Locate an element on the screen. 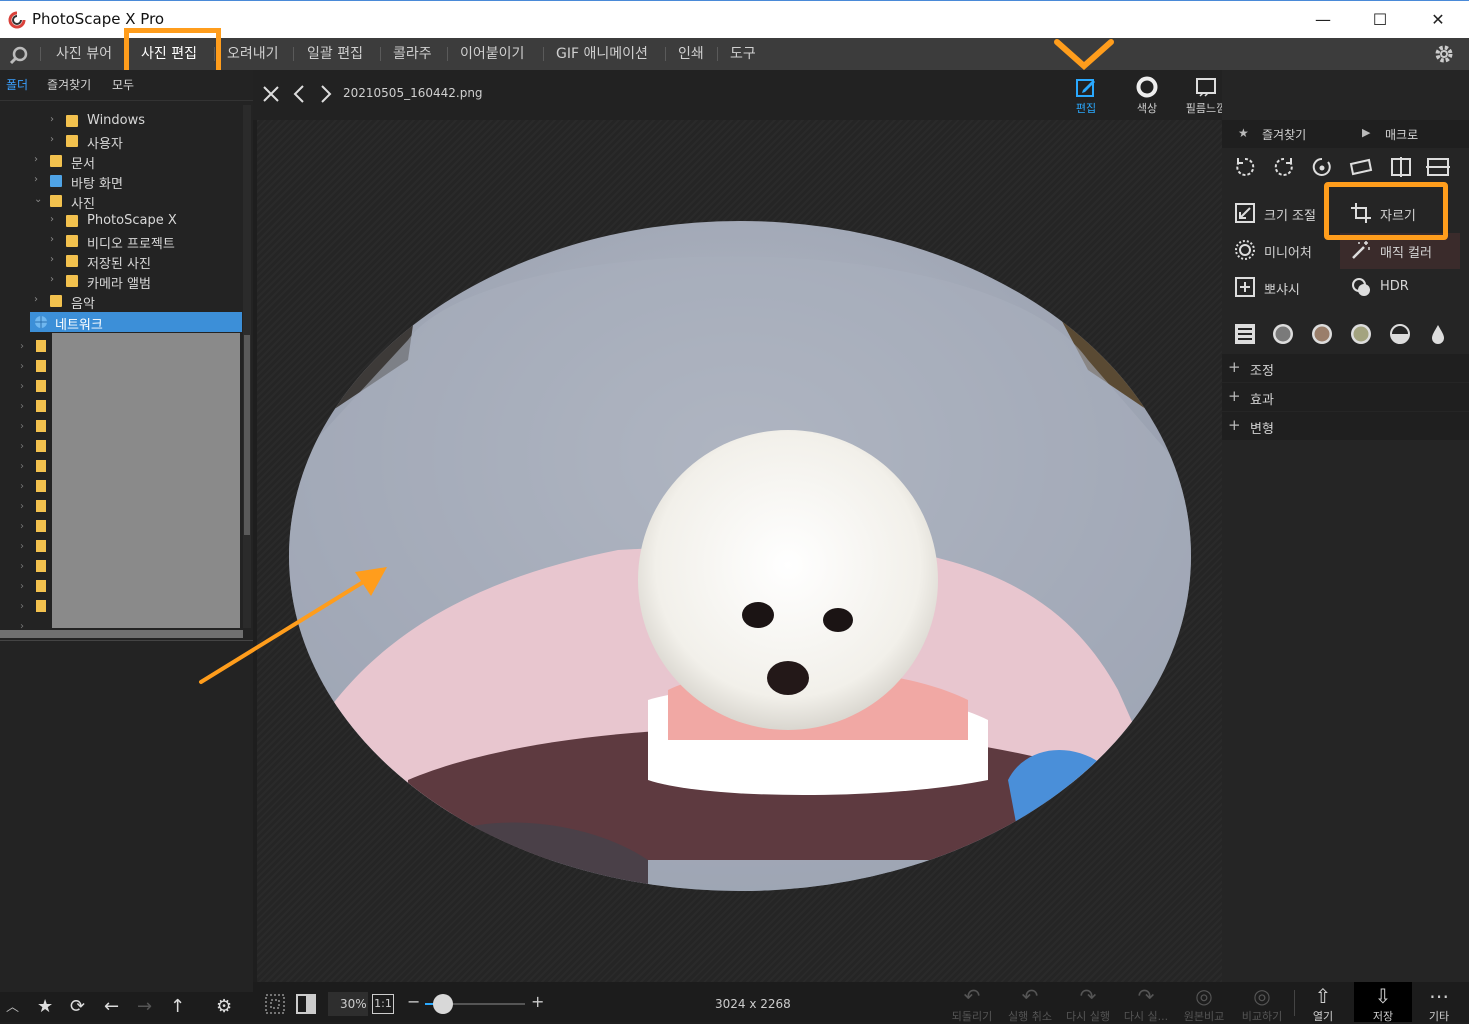 The width and height of the screenshot is (1469, 1024). previous-image-icon is located at coordinates (299, 94).